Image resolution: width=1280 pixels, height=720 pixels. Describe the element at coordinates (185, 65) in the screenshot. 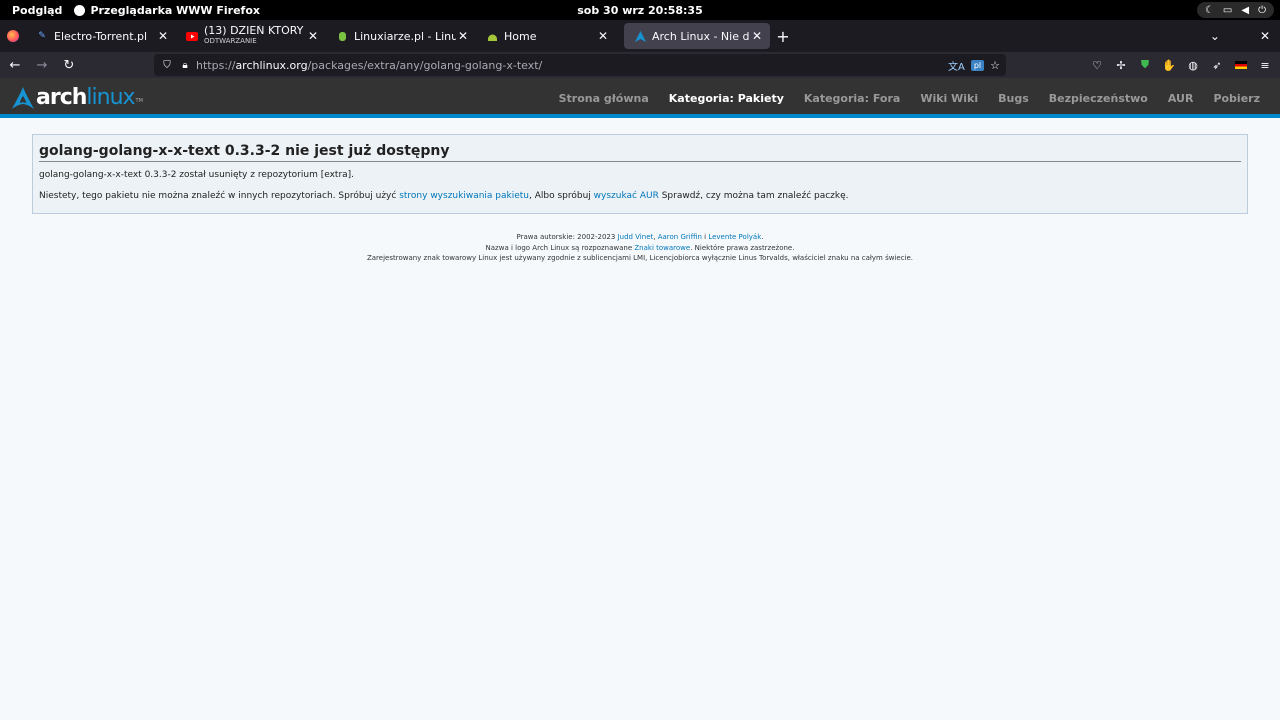

I see `lock-icon: 🔒︎` at that location.